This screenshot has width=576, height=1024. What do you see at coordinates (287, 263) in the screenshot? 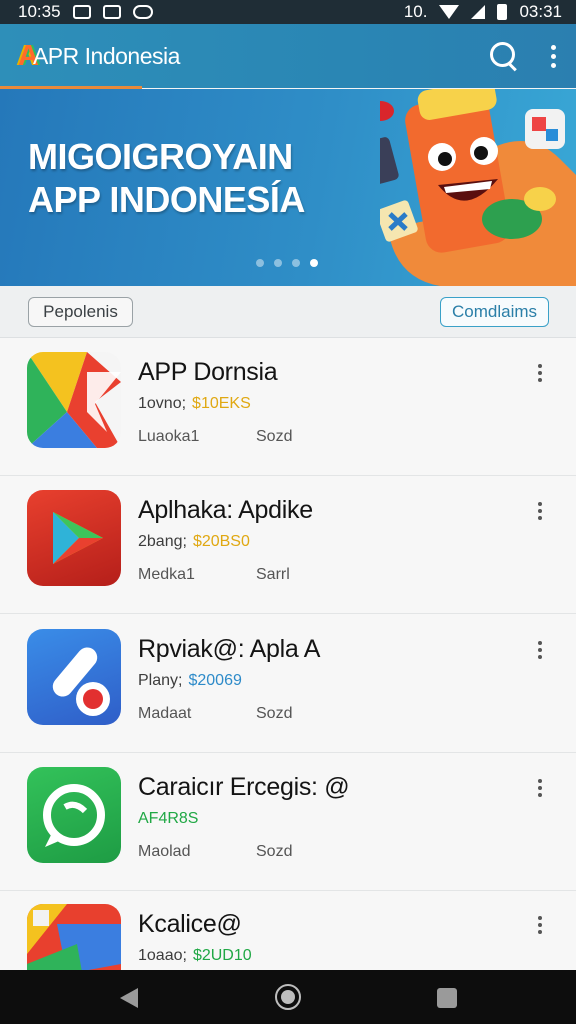
I see `carousel-indicator` at bounding box center [287, 263].